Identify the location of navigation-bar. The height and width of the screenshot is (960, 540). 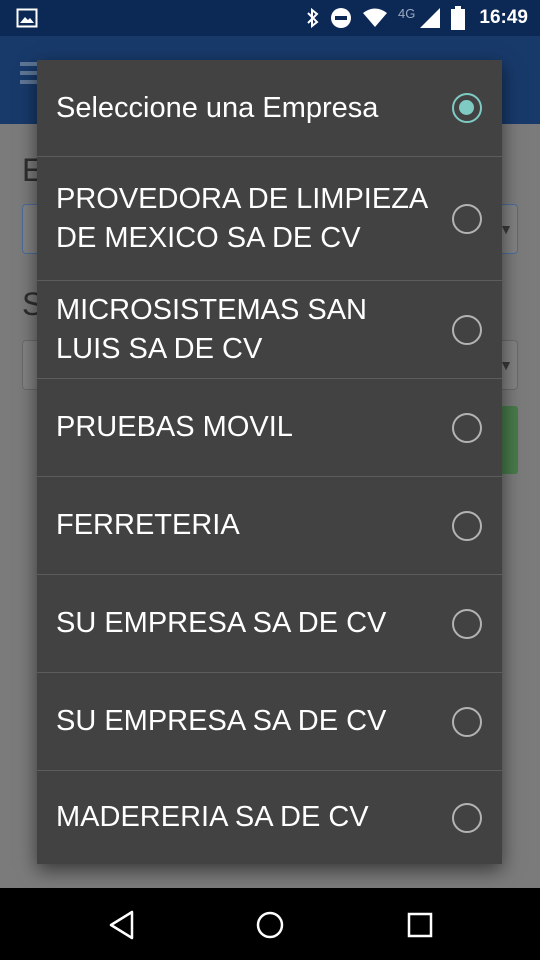
(270, 924).